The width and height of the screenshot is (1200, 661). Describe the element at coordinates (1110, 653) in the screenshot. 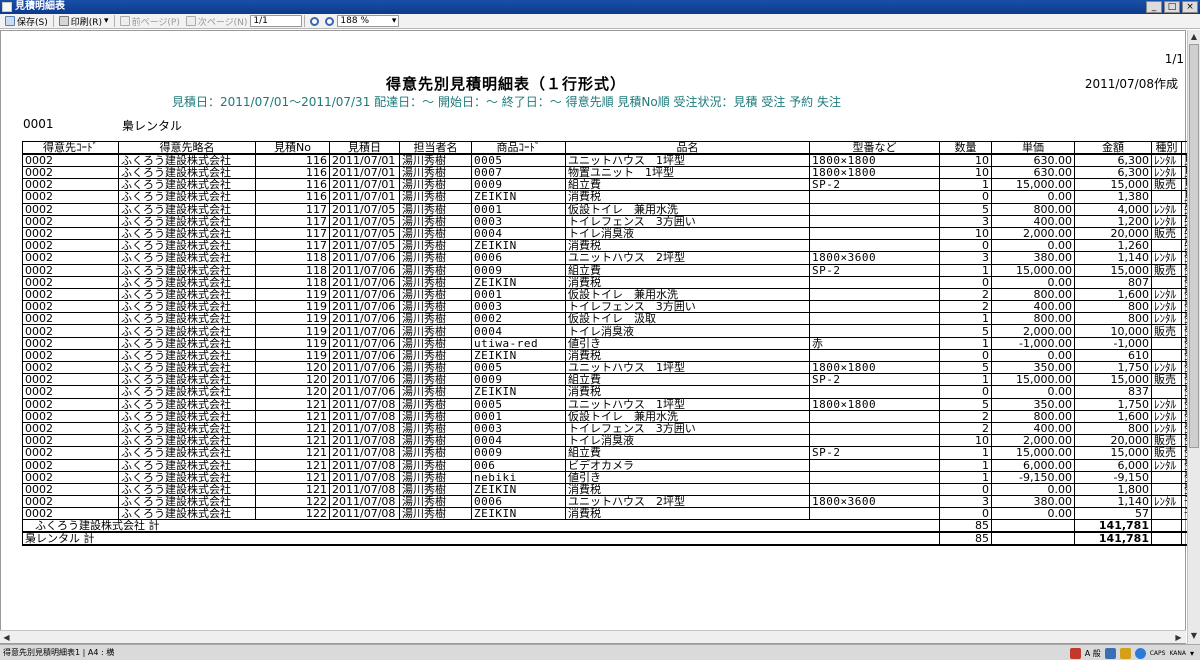

I see `dictionary-icon` at that location.